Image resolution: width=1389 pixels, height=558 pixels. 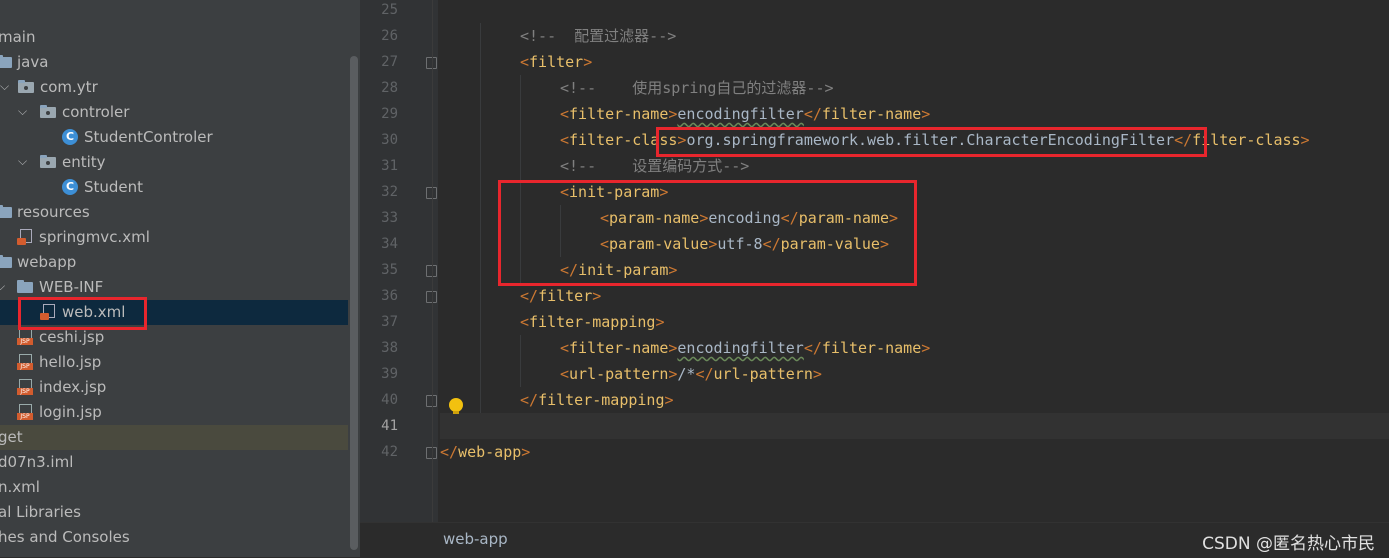 What do you see at coordinates (37, 462) in the screenshot?
I see `tree-item-label: d07n3.iml` at bounding box center [37, 462].